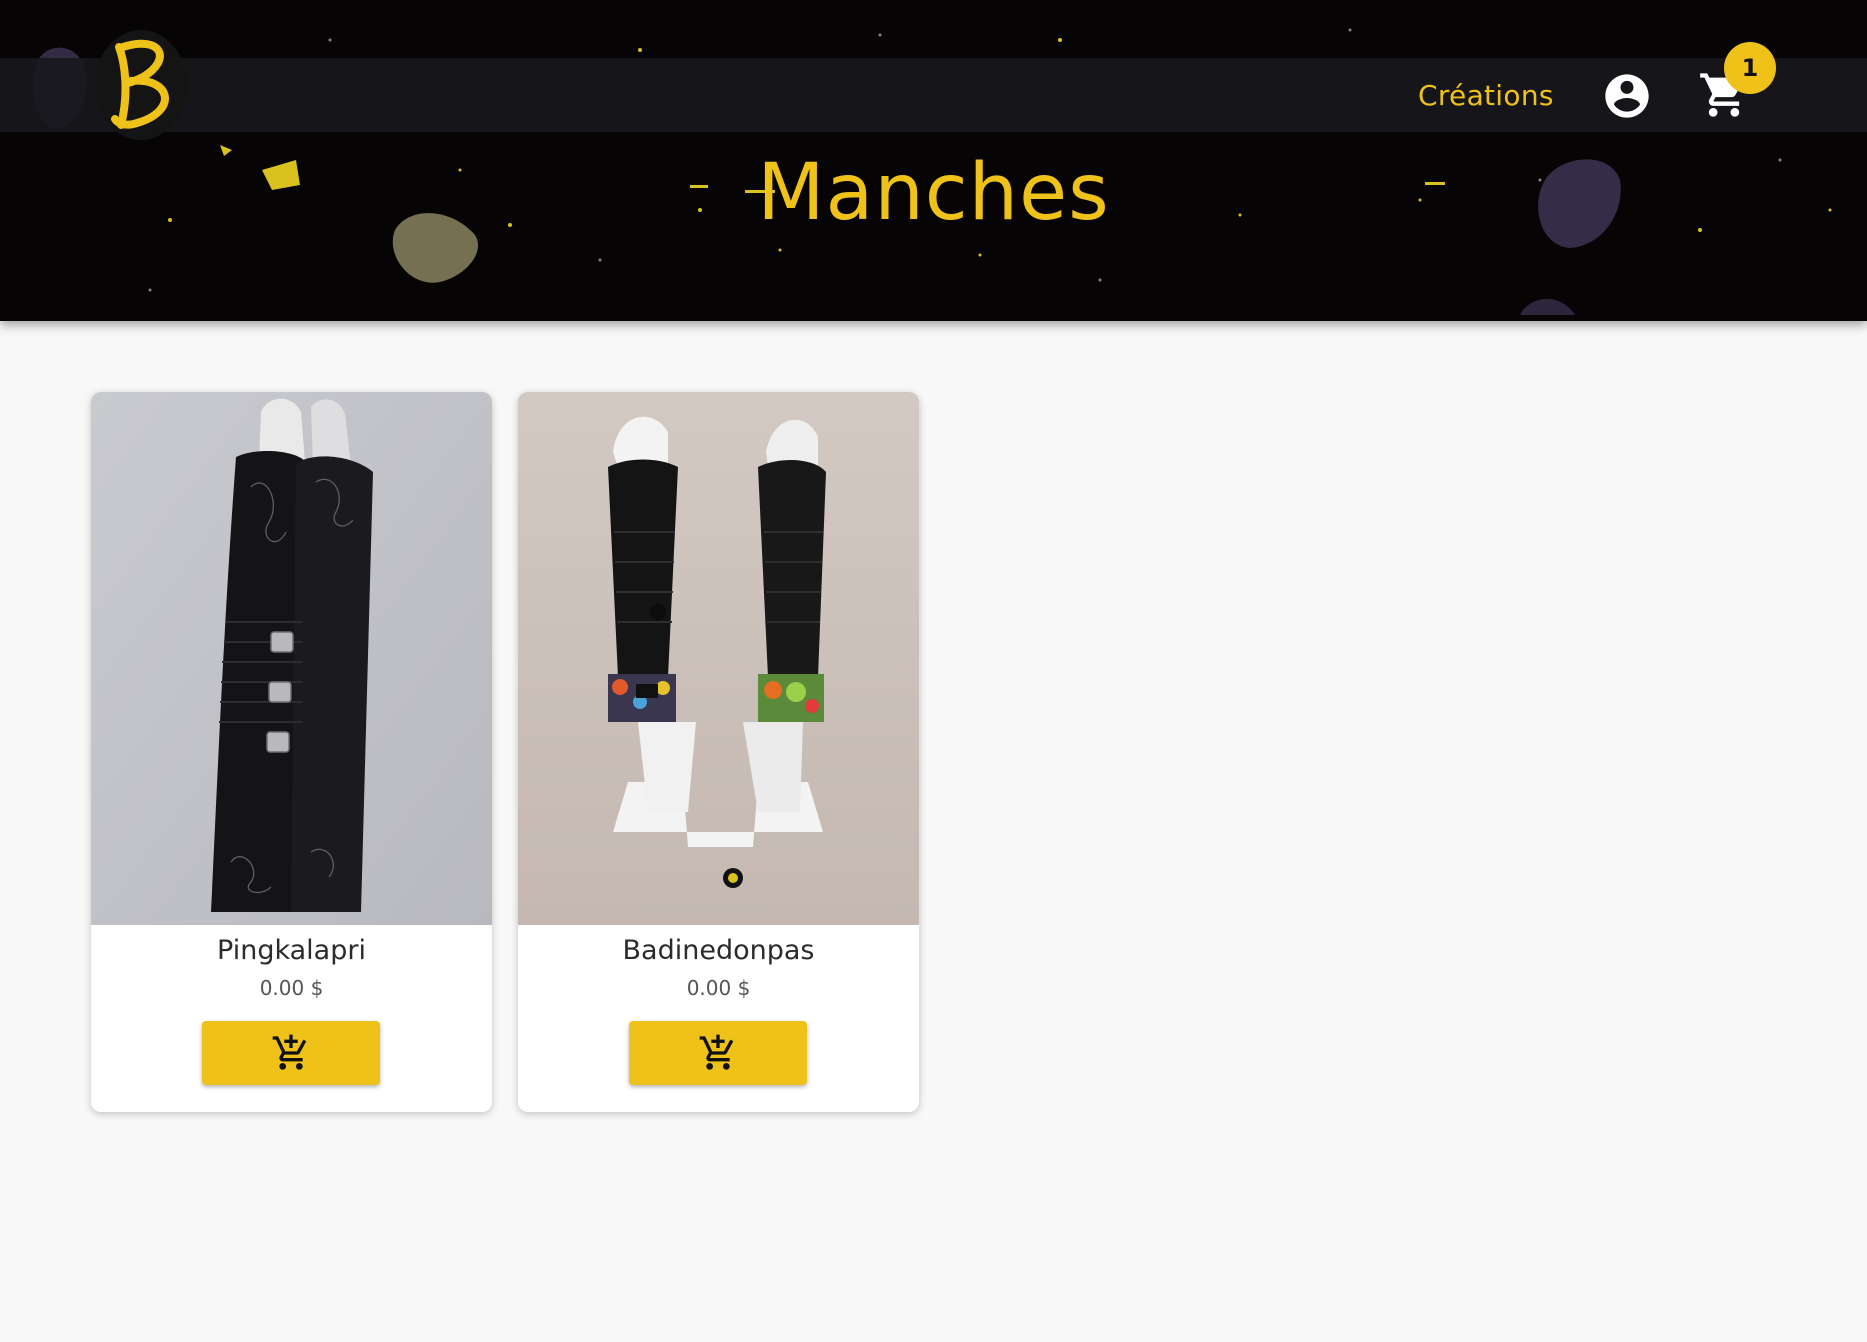 Image resolution: width=1867 pixels, height=1342 pixels. What do you see at coordinates (1750, 68) in the screenshot?
I see `cart-count-badge: 1` at bounding box center [1750, 68].